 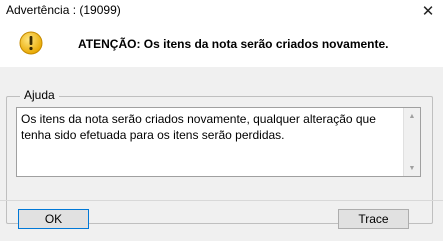 What do you see at coordinates (411, 142) in the screenshot?
I see `help-scrollbar: ▲ ▼` at bounding box center [411, 142].